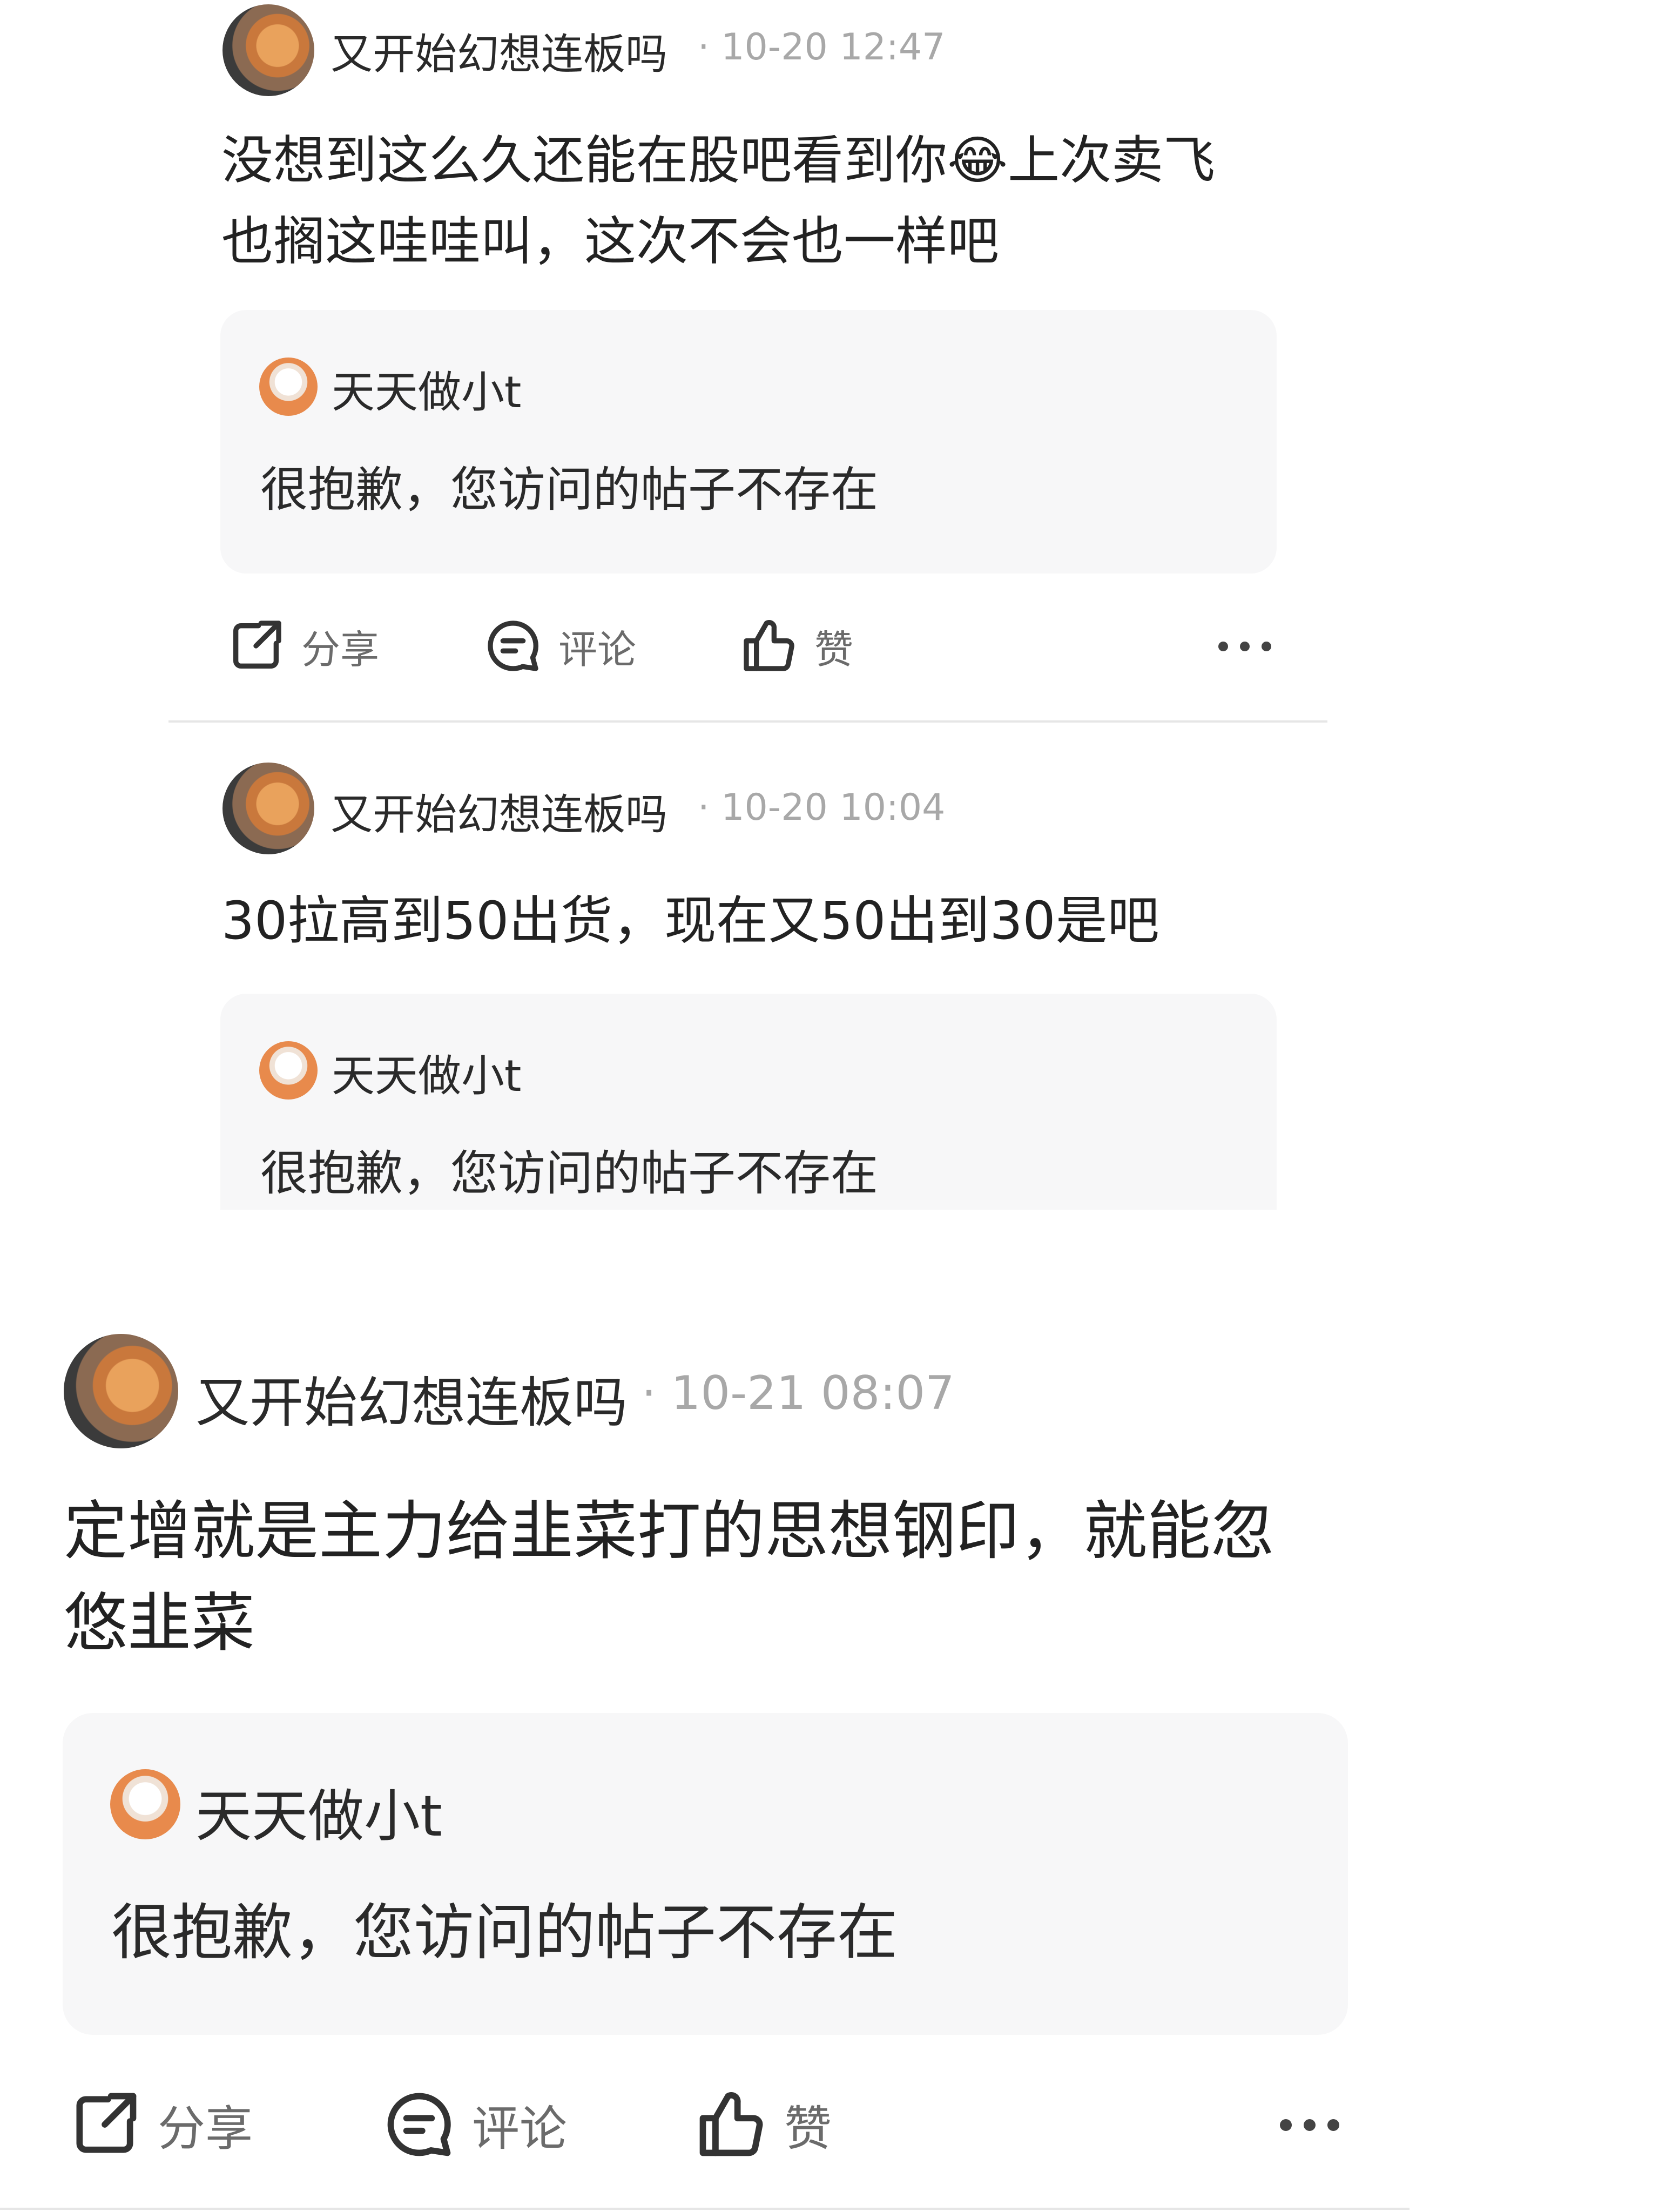  Describe the element at coordinates (822, 47) in the screenshot. I see `comment-timestamp: · 10-20 12:47` at that location.